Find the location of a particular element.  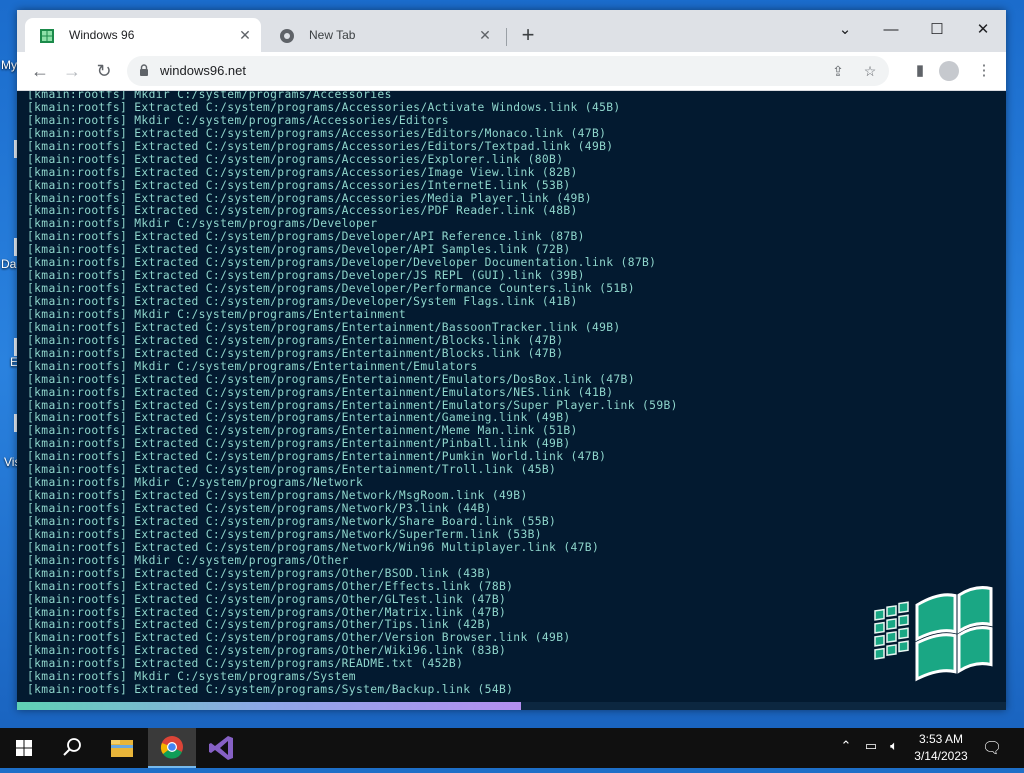

reload-icon: ↻ is located at coordinates (104, 71).